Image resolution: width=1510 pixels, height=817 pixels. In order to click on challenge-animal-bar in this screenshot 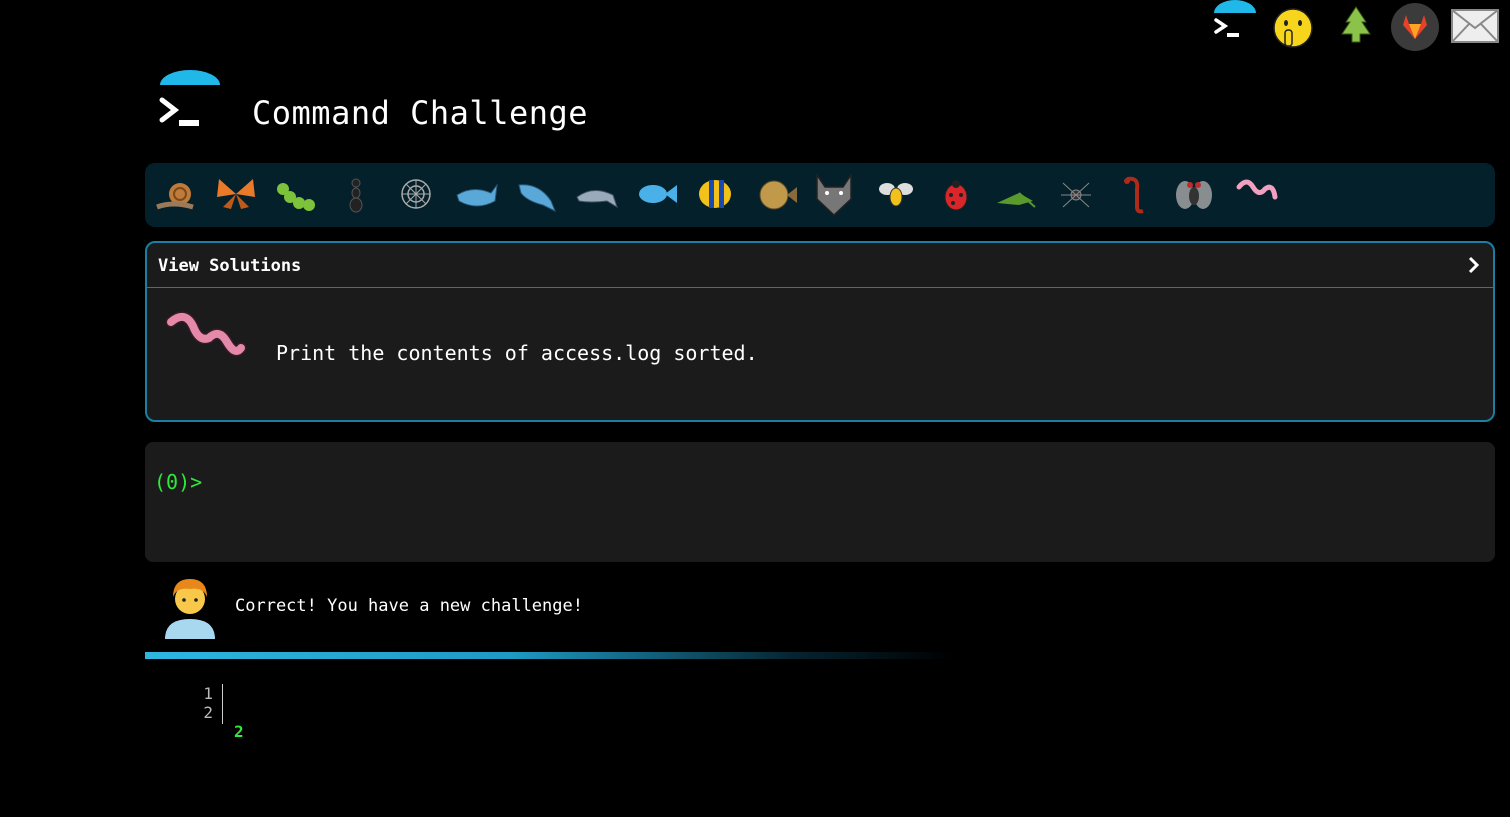, I will do `click(820, 195)`.